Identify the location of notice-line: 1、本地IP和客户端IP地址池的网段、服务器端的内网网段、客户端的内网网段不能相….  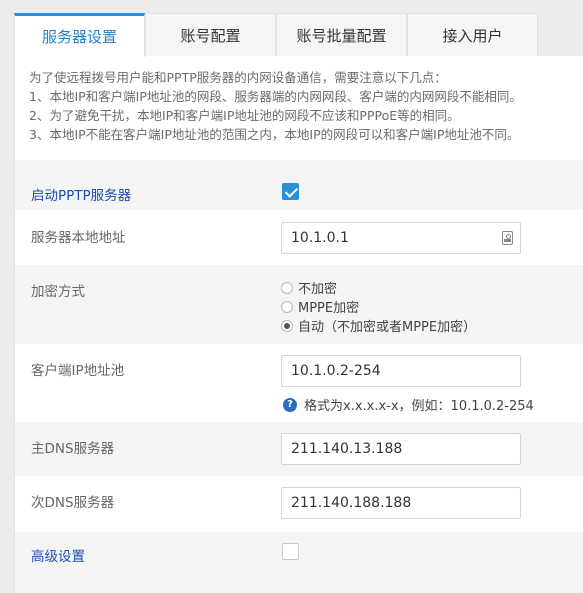
(275, 96).